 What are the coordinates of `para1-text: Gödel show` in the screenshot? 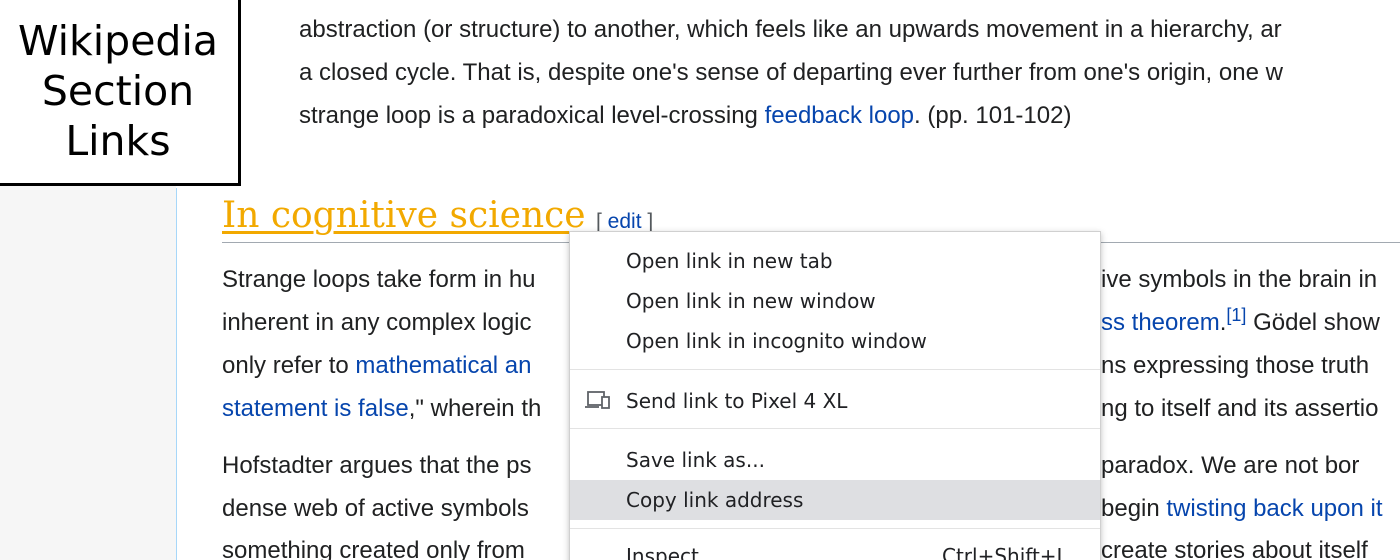 It's located at (1313, 322).